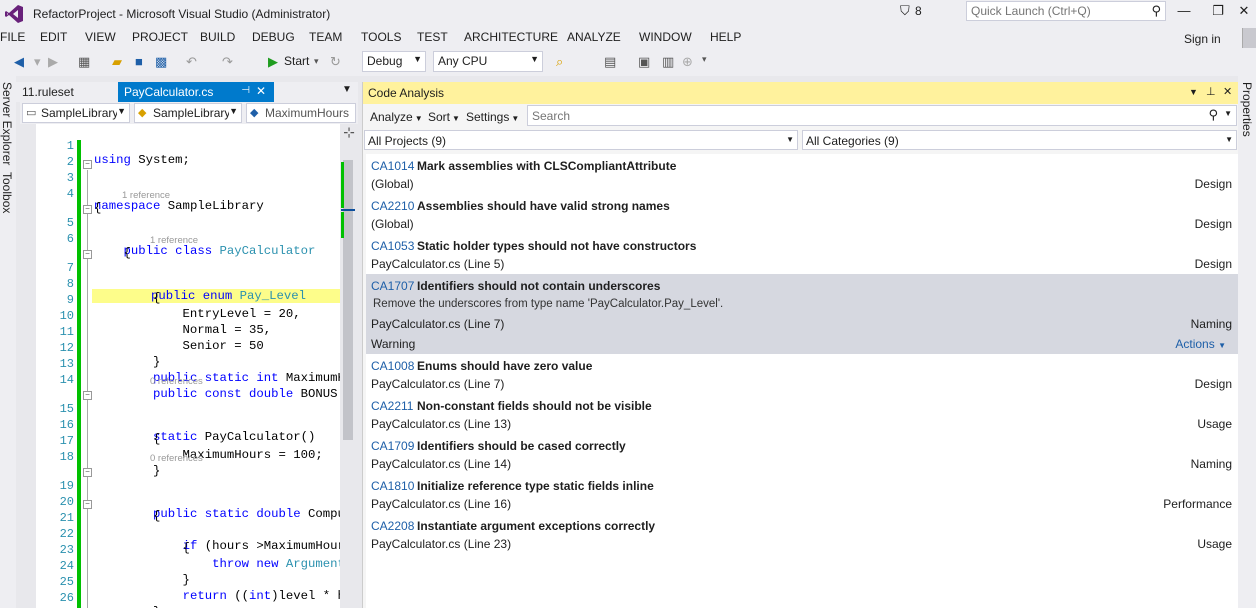  I want to click on tab-paycalculator: PayCalculator.cs ⊣ ✕, so click(196, 92).